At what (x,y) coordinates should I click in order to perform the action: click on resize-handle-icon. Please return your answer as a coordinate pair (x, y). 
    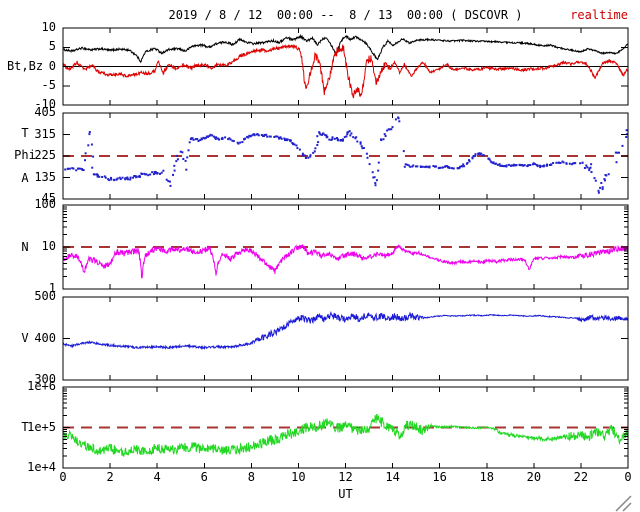
    Looking at the image, I should click on (624, 502).